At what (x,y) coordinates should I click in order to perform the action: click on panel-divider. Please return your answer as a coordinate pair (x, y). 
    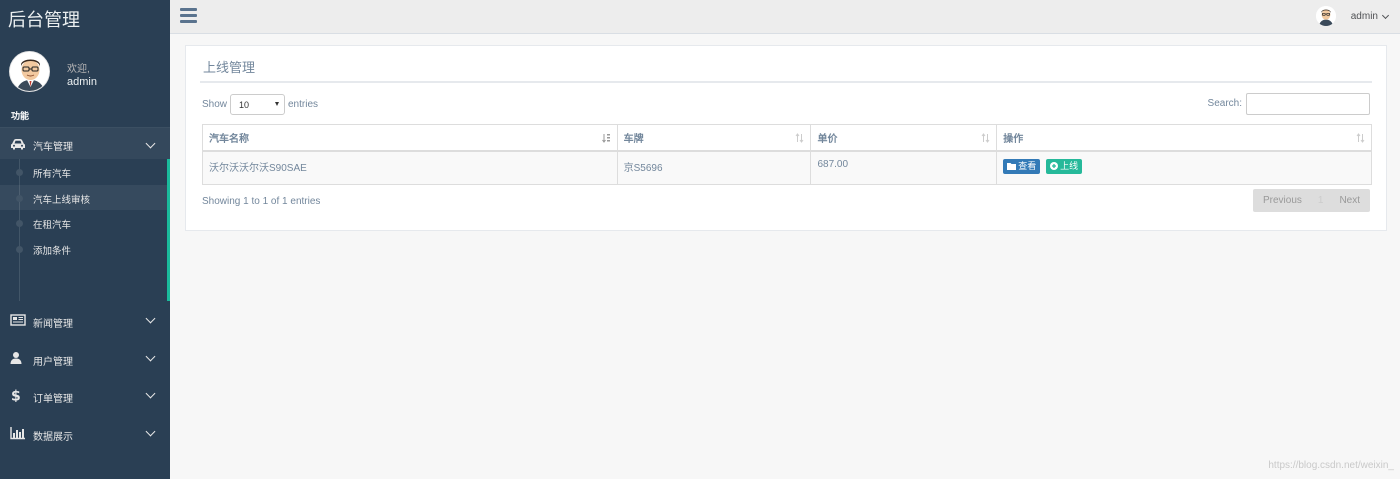
    Looking at the image, I should click on (786, 82).